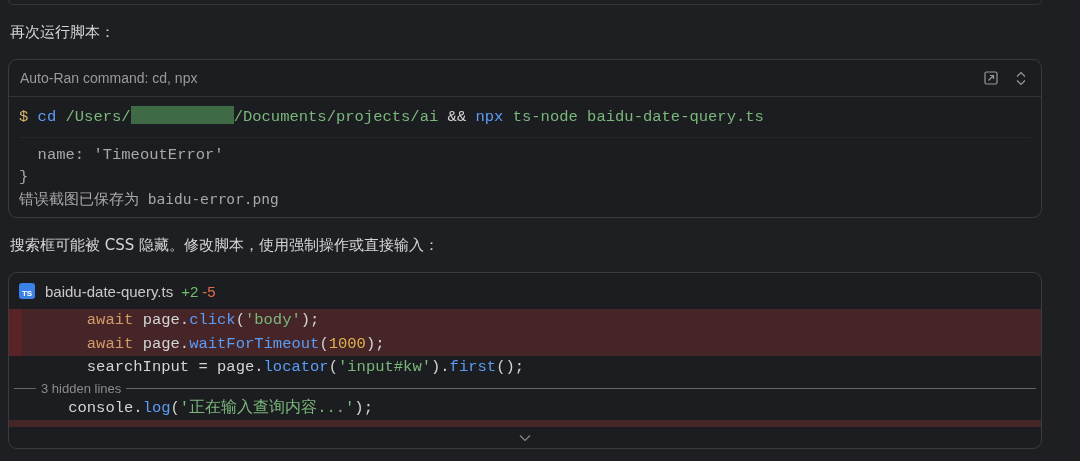 The height and width of the screenshot is (461, 1080). Describe the element at coordinates (305, 367) in the screenshot. I see `code-line: searchInput = page.locator('input#kw').first();` at that location.